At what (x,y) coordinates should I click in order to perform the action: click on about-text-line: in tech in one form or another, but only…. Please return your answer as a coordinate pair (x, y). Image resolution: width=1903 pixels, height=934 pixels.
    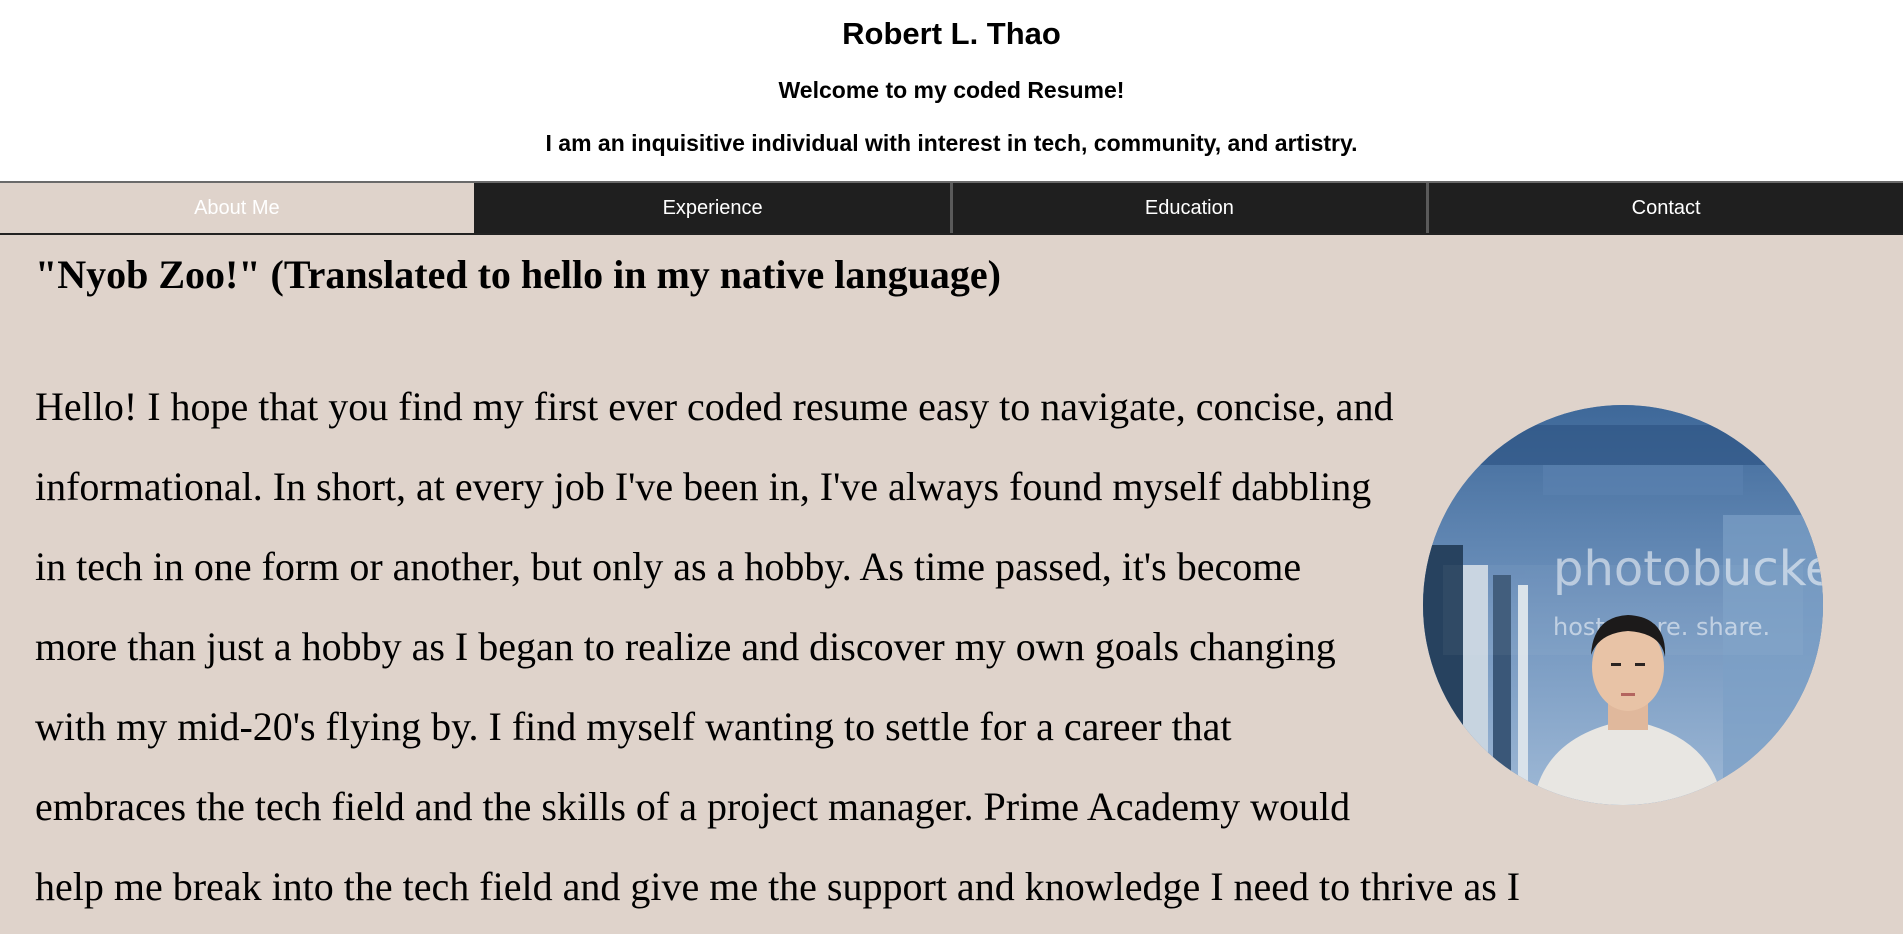
    Looking at the image, I should click on (668, 566).